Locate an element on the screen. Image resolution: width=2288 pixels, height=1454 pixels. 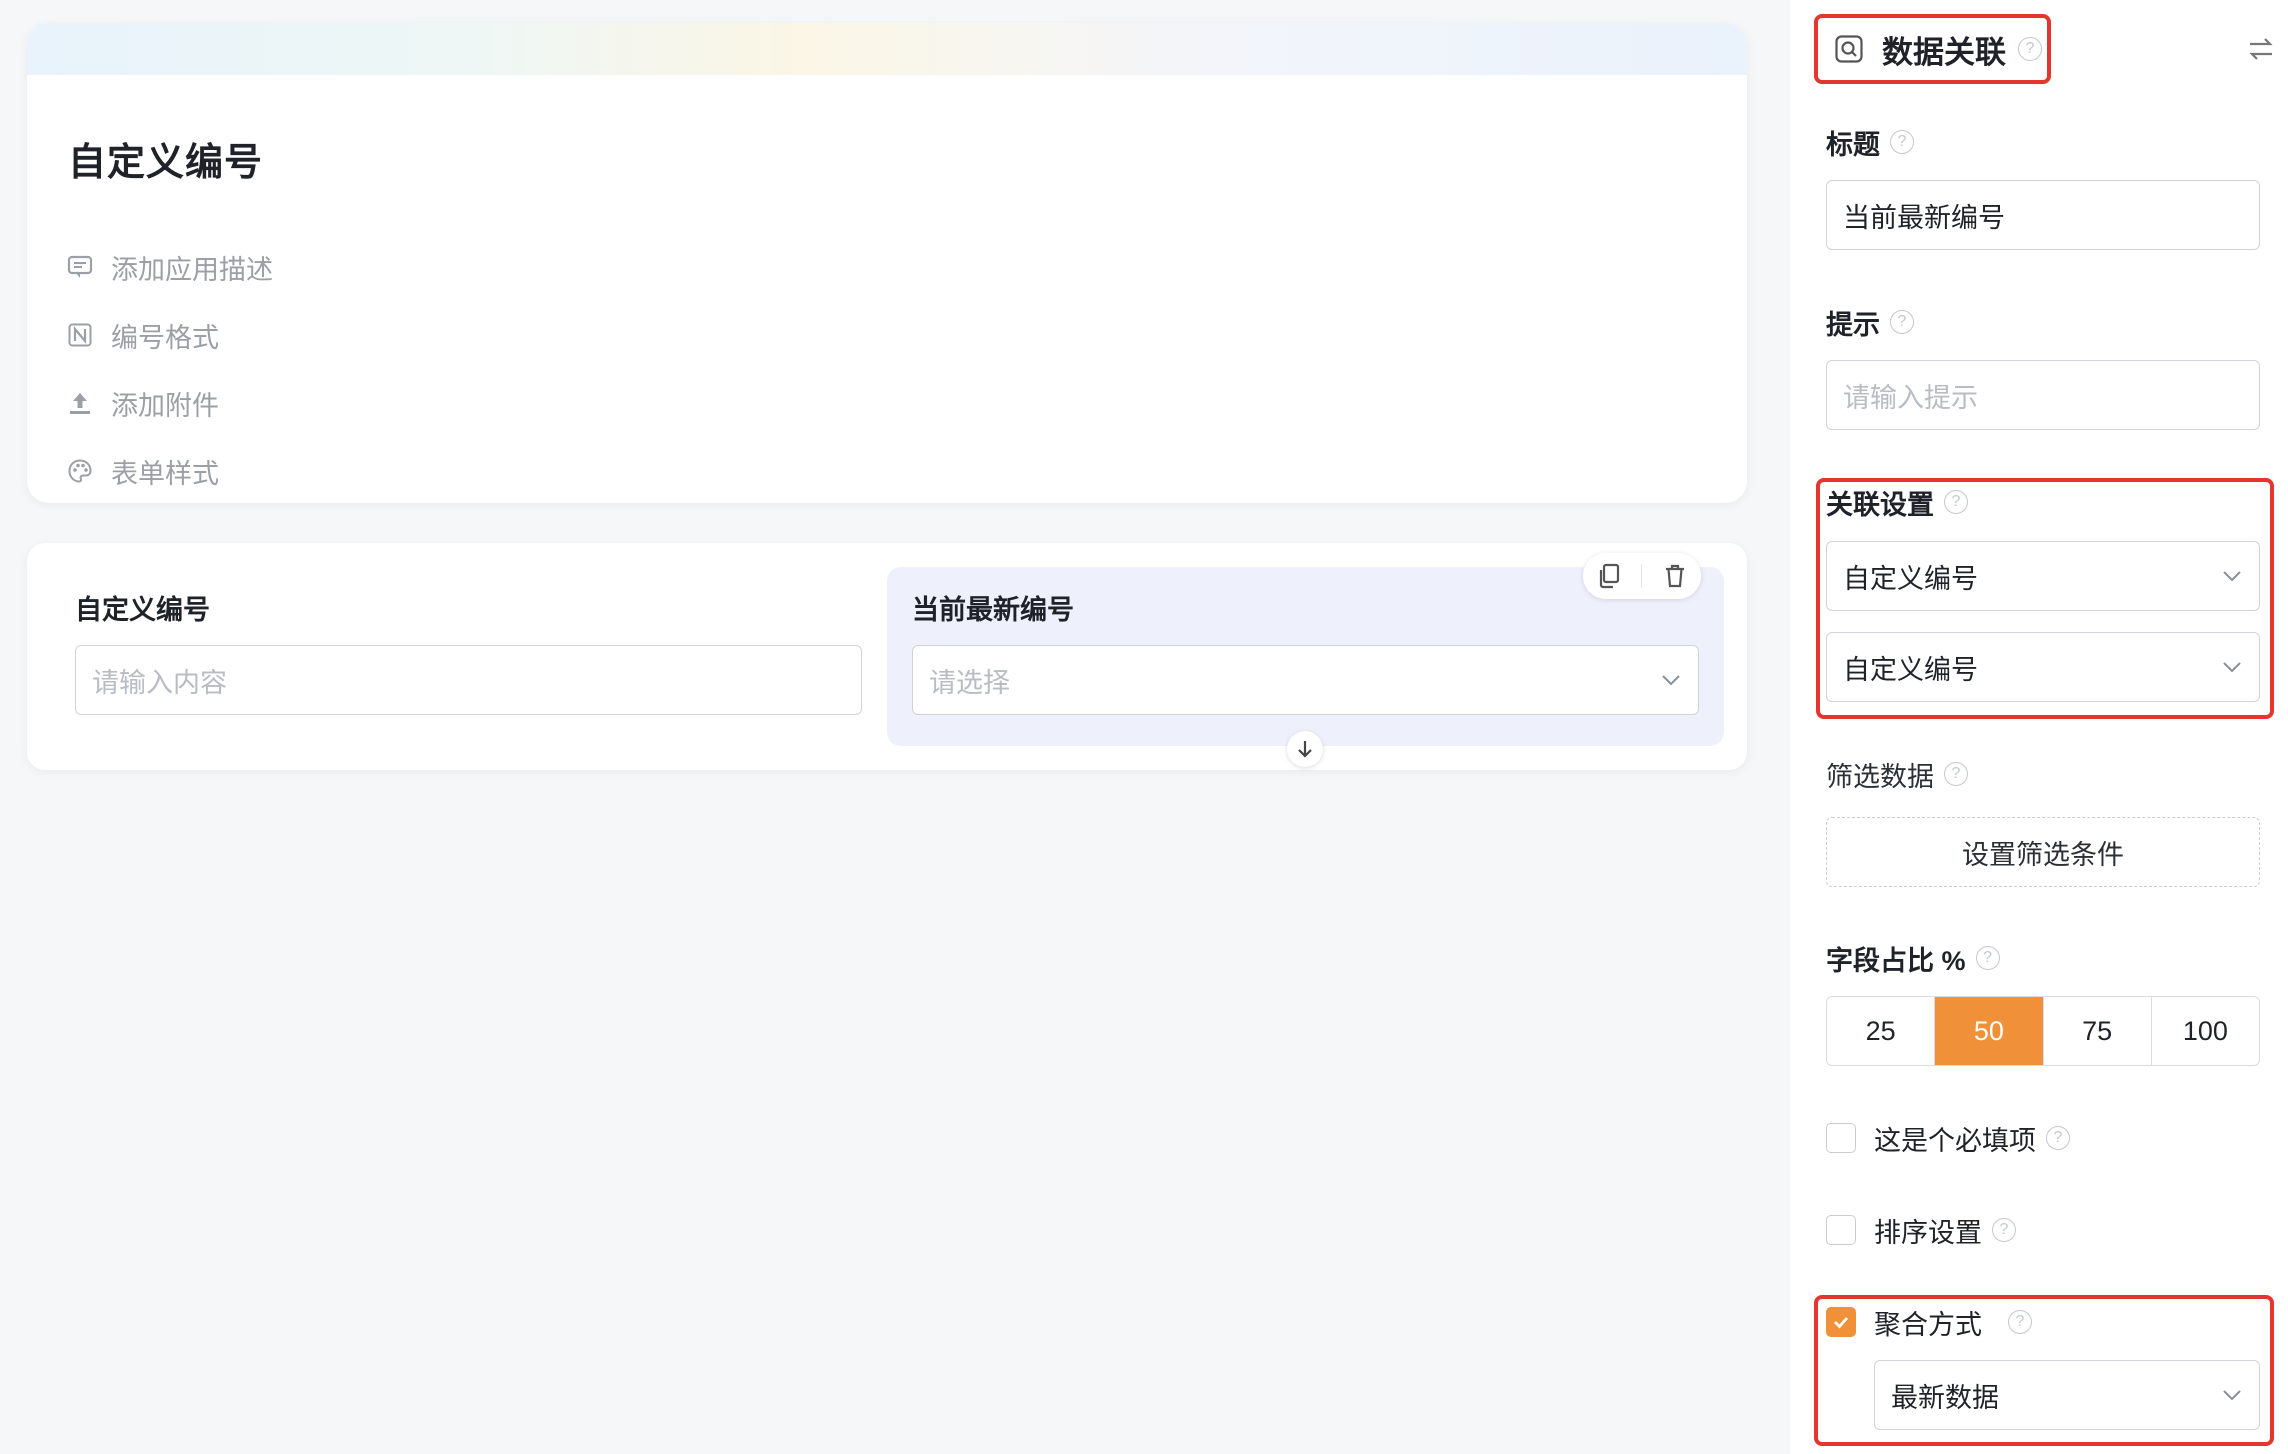
field-custom-number: 自定义编号 请输入内容 is located at coordinates (468, 653).